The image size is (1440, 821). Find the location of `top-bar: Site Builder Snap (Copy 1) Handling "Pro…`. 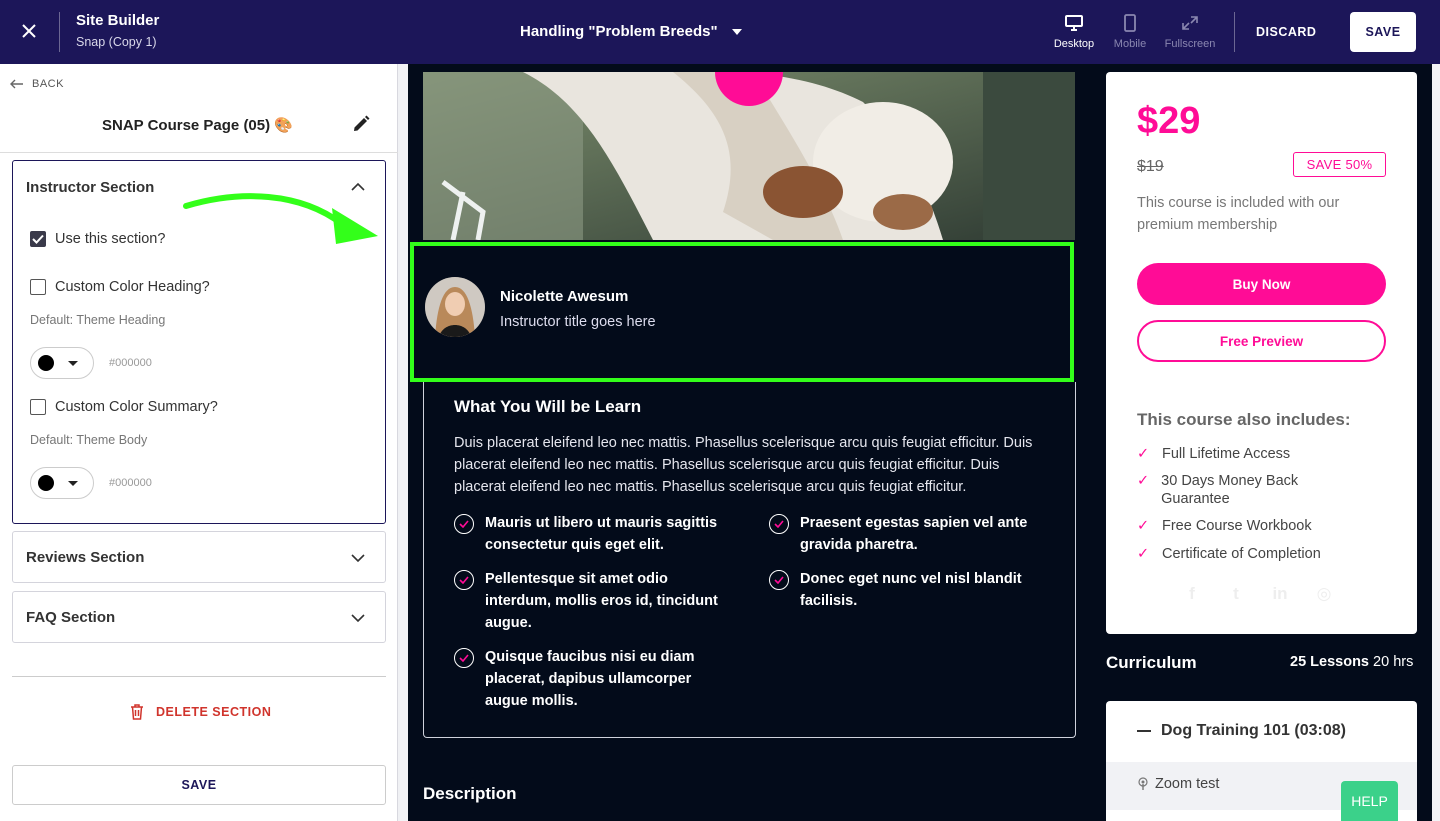

top-bar: Site Builder Snap (Copy 1) Handling "Pro… is located at coordinates (720, 32).